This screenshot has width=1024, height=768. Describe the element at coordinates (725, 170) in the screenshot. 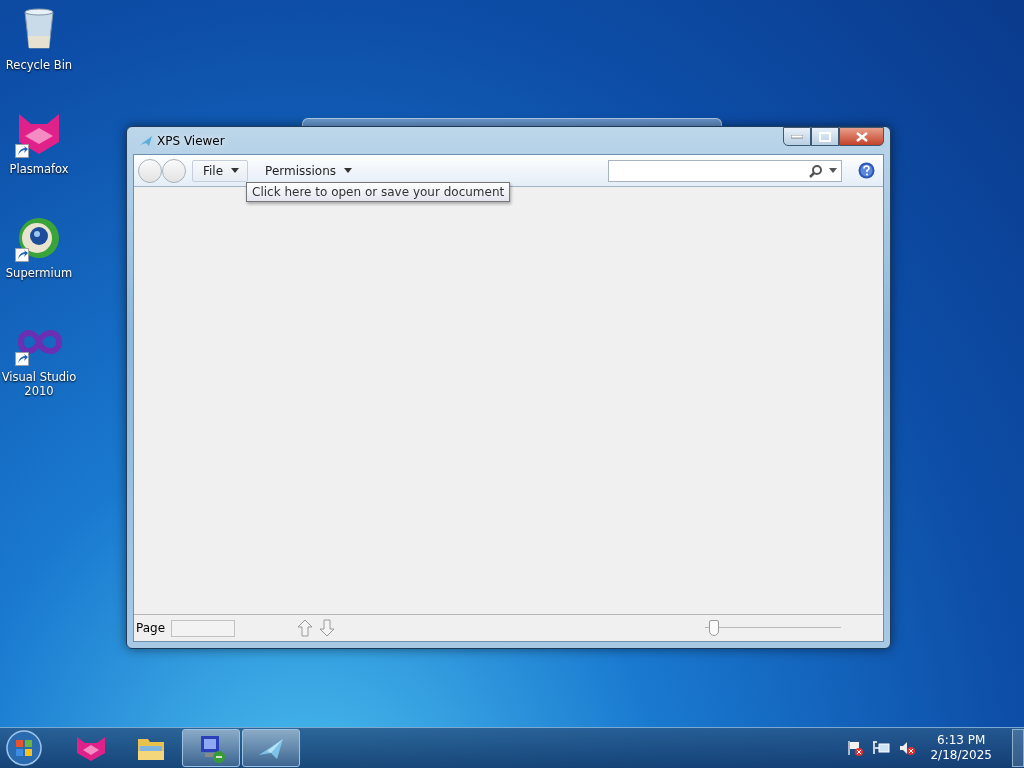

I see `search-field` at that location.